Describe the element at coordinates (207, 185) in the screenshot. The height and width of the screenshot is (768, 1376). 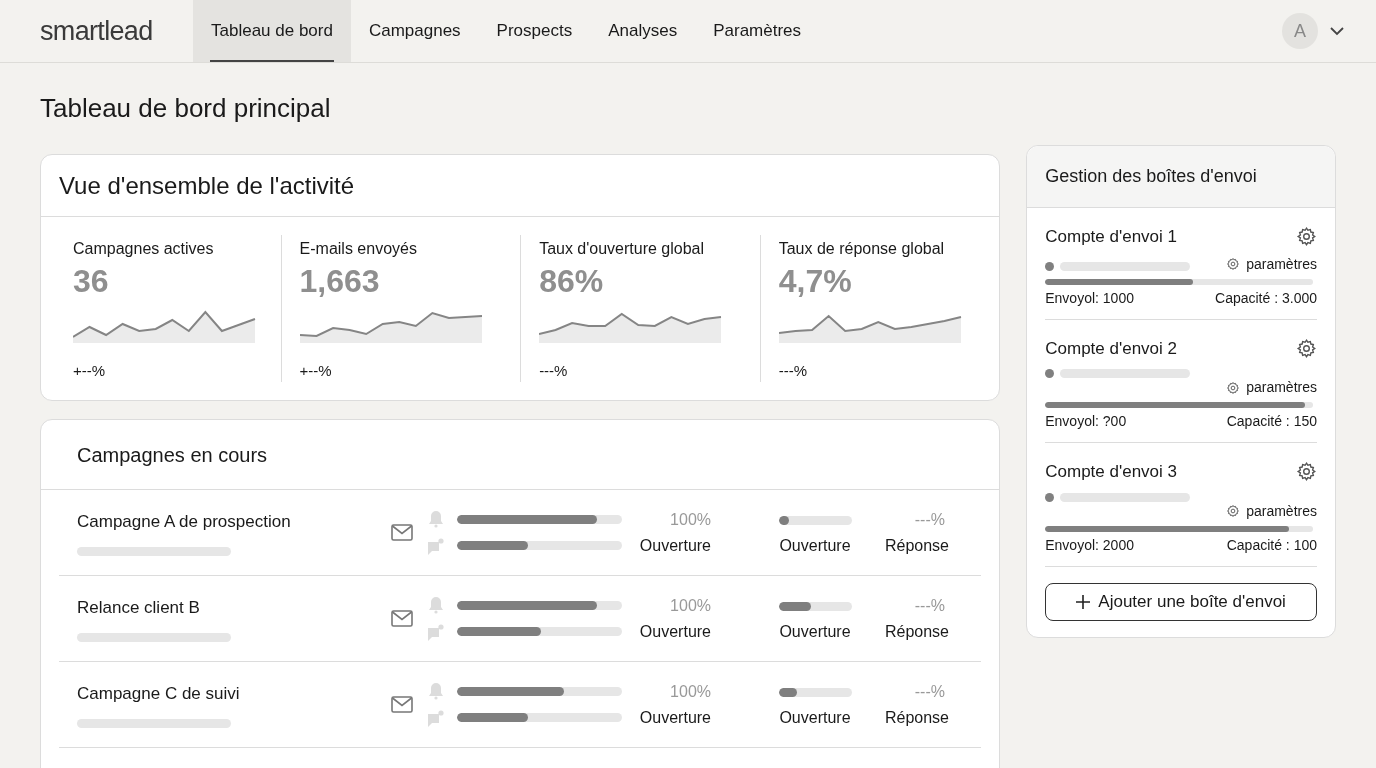
I see `card-title: Vue d'ensemble de l'activité` at that location.